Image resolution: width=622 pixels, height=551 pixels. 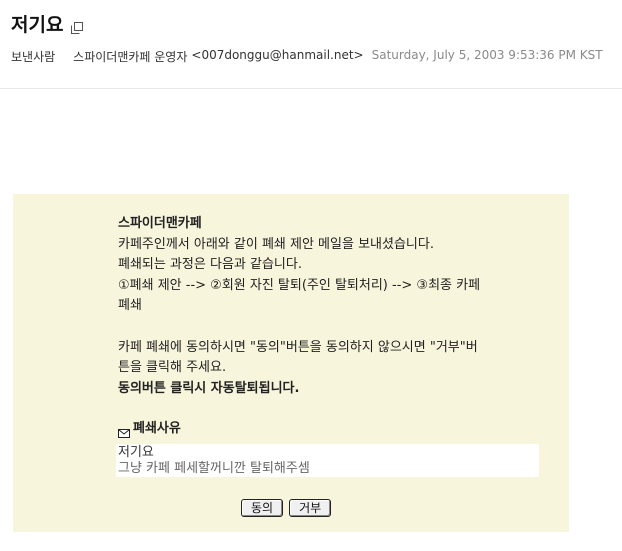 What do you see at coordinates (172, 367) in the screenshot?
I see `notice-line-4b: 튼을 클릭해 주세요.` at bounding box center [172, 367].